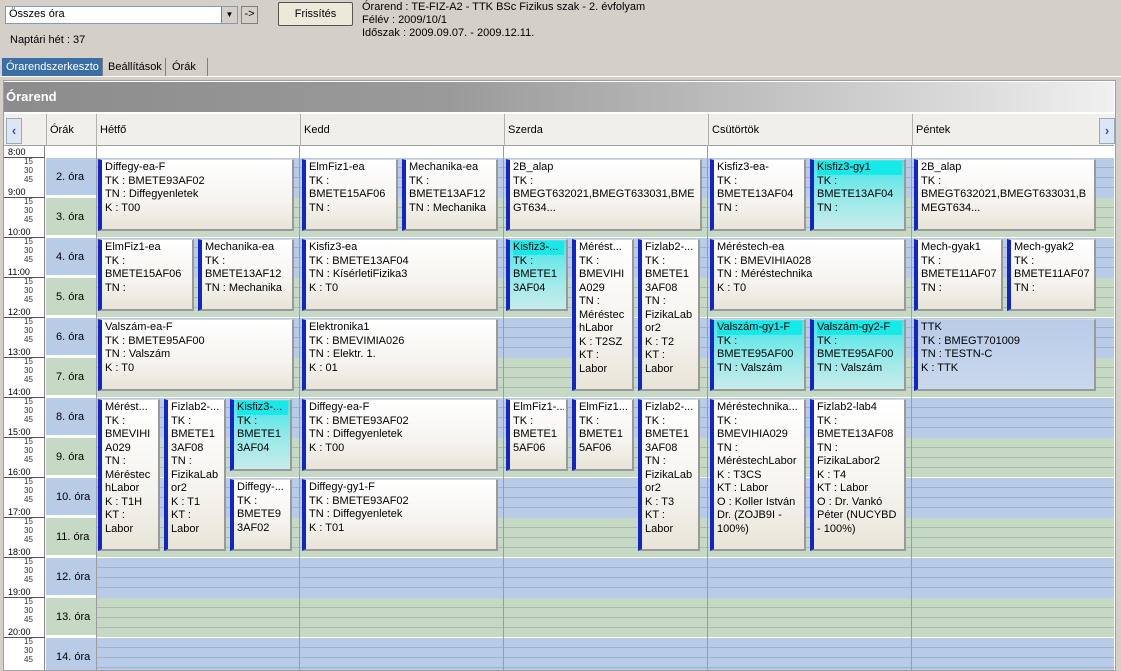 This screenshot has width=1121, height=671. I want to click on course-details: TK : BMETE95AF00 TN : Valszám, so click(855, 354).